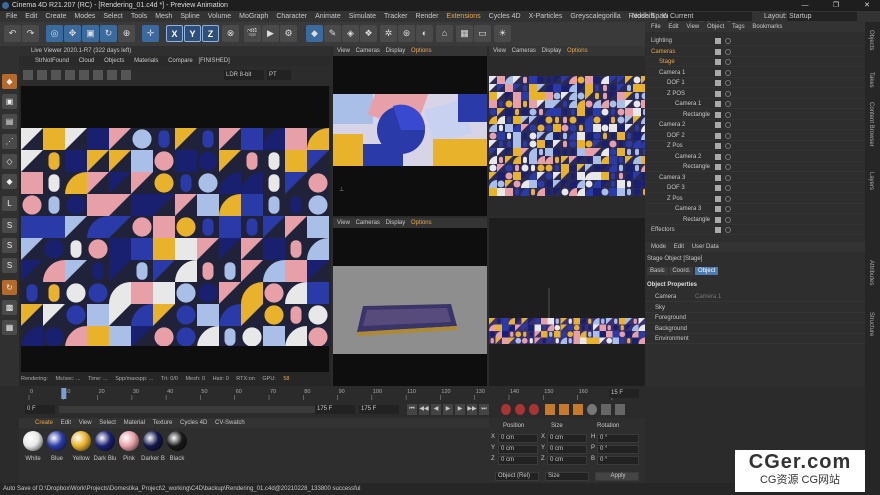 This screenshot has height=495, width=880. What do you see at coordinates (9, 181) in the screenshot?
I see `polygons-mode-icon: ◆` at bounding box center [9, 181].